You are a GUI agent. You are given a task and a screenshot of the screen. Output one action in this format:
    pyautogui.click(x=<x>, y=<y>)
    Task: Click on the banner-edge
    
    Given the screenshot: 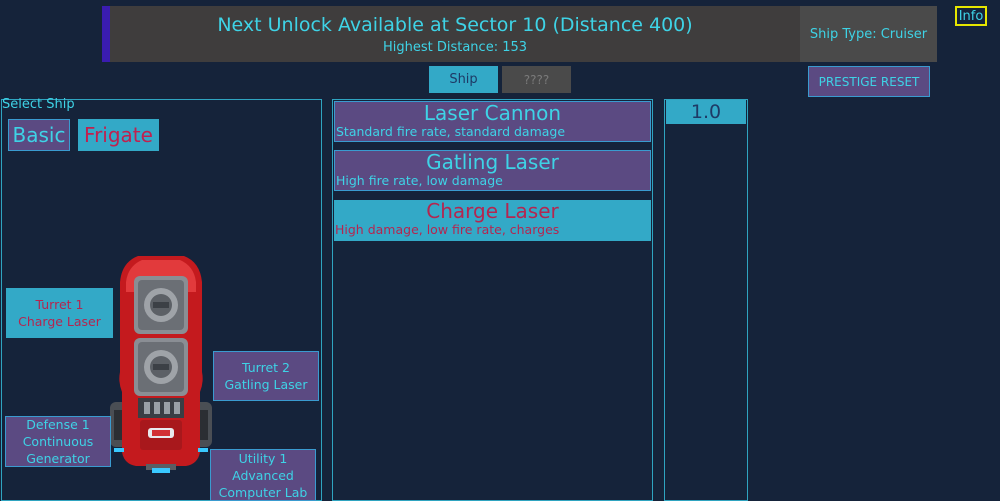 What is the action you would take?
    pyautogui.click(x=106, y=34)
    